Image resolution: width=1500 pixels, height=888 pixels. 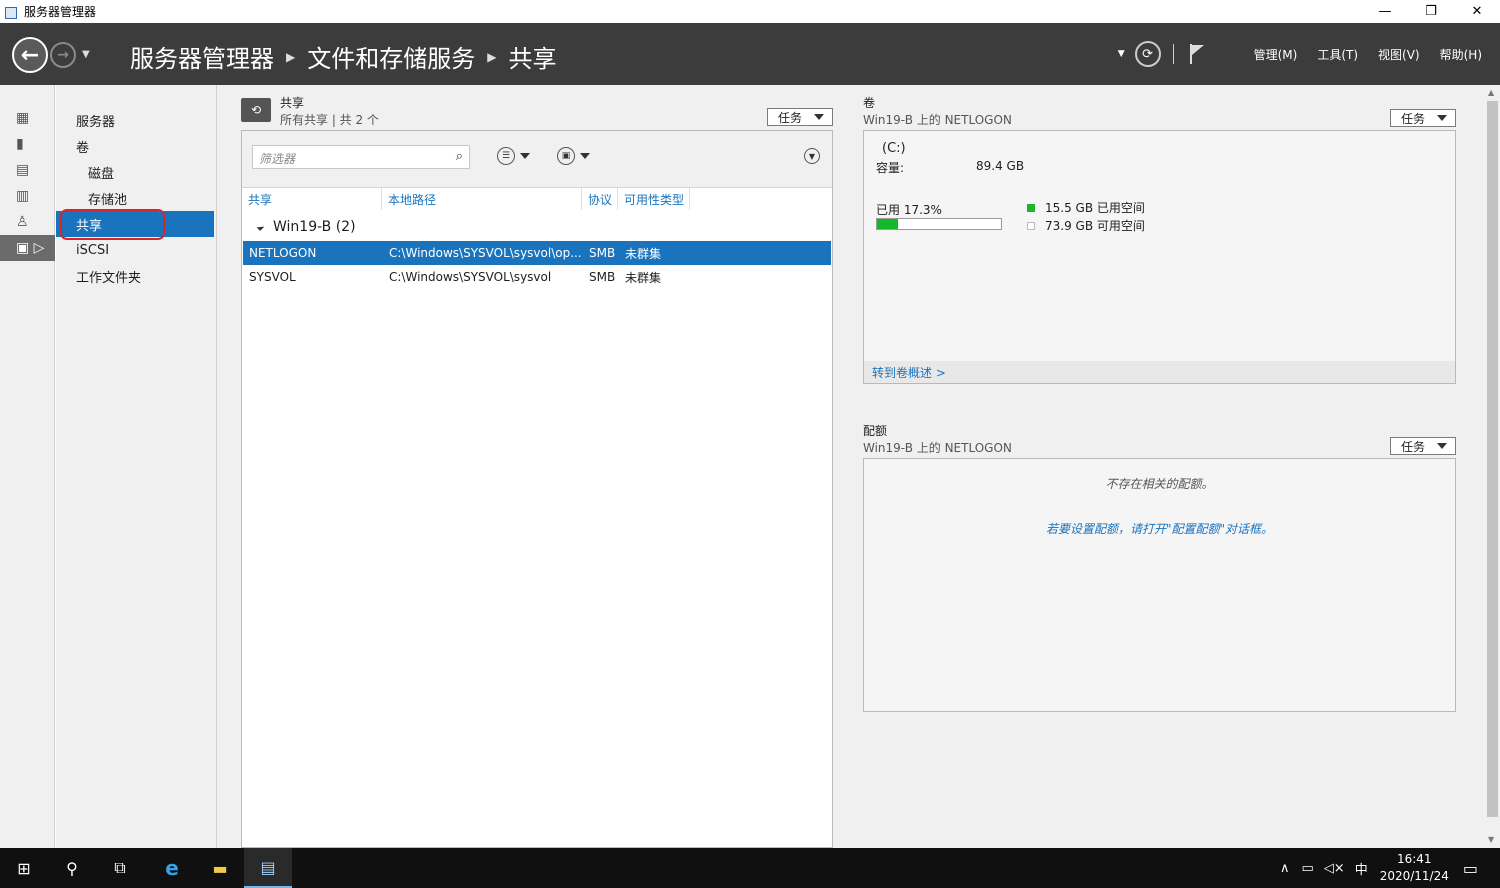 I want to click on divider, so click(x=1173, y=54).